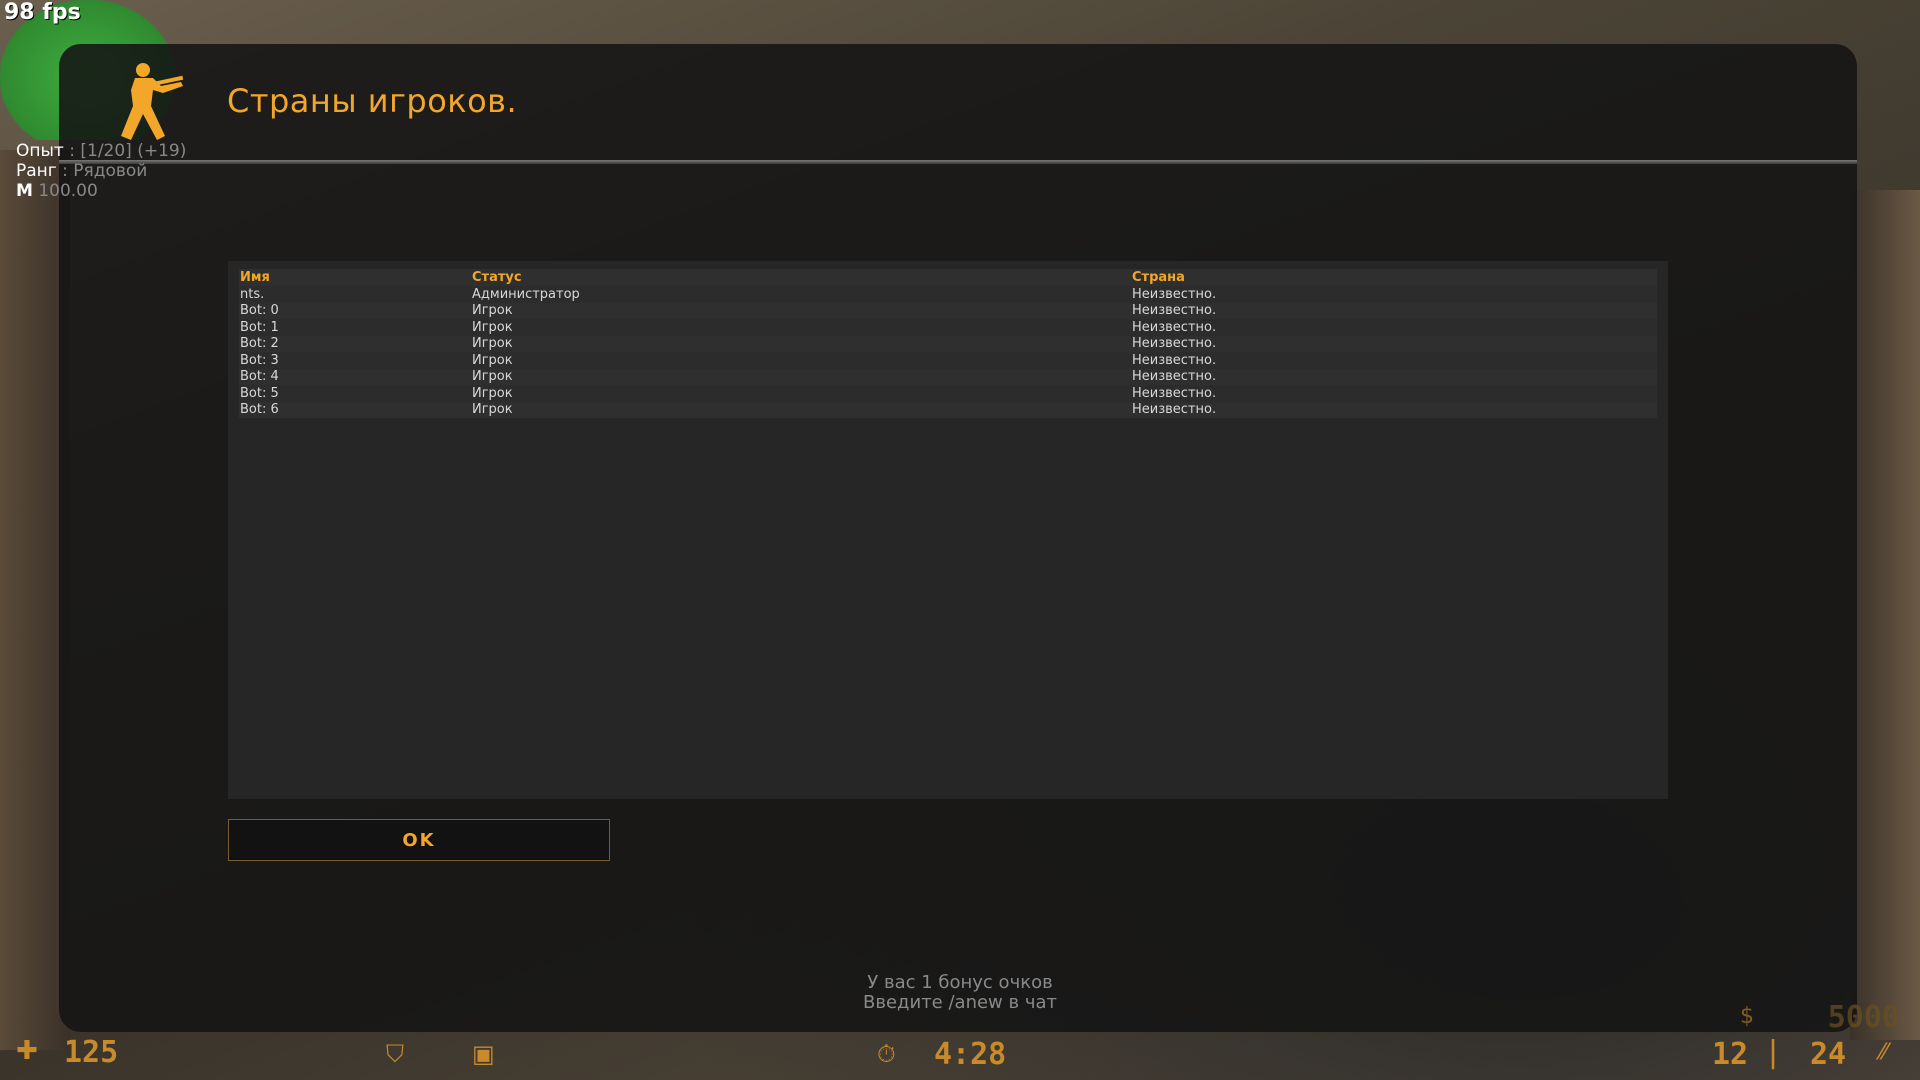 The image size is (1920, 1080). I want to click on cell-name: Bot: 1, so click(259, 327).